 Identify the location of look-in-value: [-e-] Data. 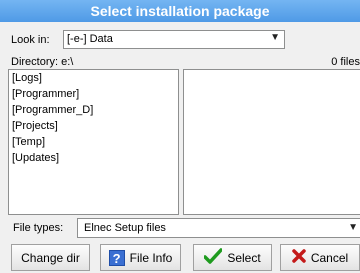
(90, 39).